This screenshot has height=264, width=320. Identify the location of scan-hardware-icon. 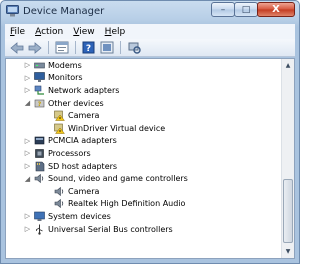
(133, 47).